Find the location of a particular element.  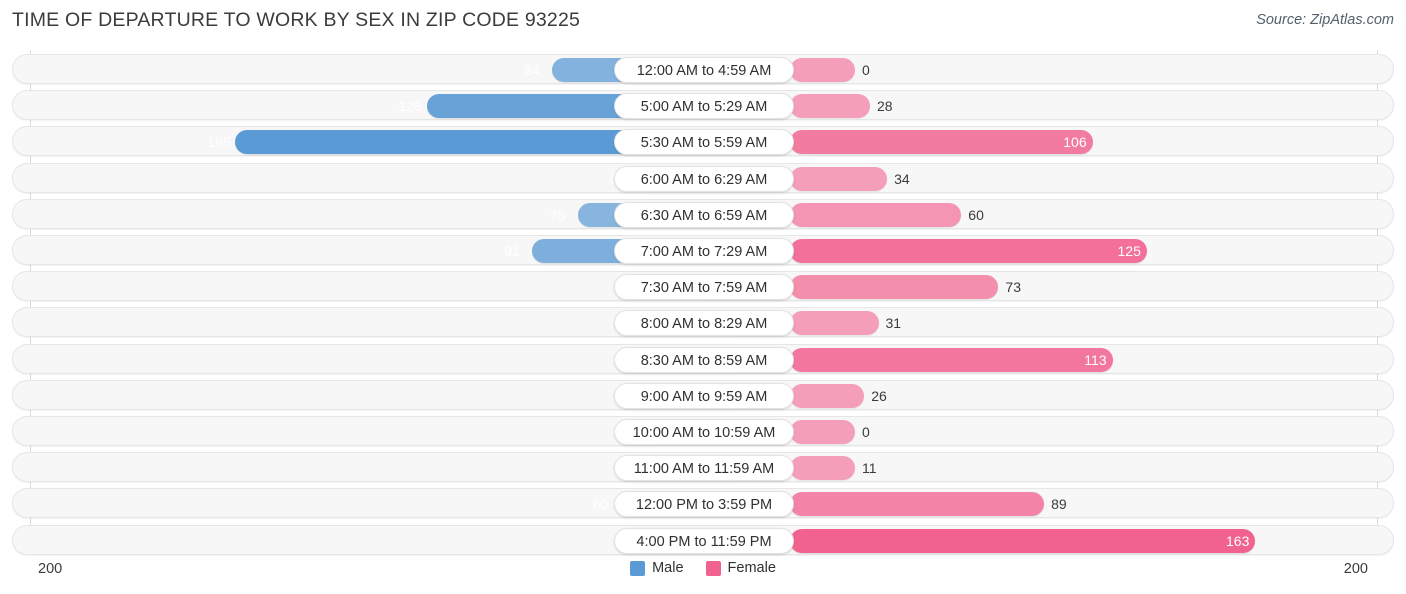

bar-value-female: 89 is located at coordinates (1059, 504).